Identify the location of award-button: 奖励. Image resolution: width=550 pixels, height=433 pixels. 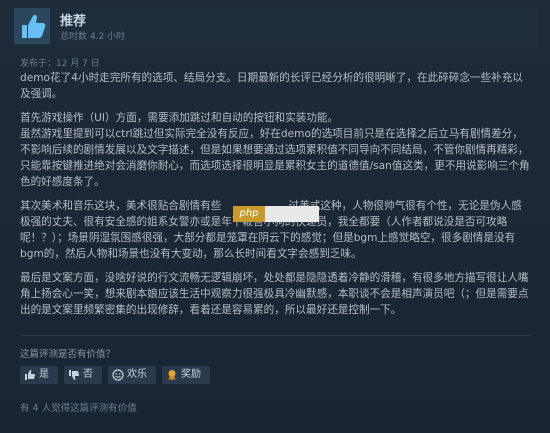
(186, 375).